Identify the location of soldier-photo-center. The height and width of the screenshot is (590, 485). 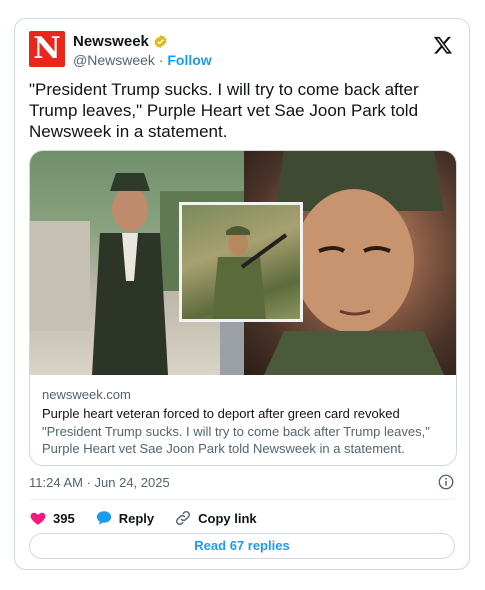
(241, 262).